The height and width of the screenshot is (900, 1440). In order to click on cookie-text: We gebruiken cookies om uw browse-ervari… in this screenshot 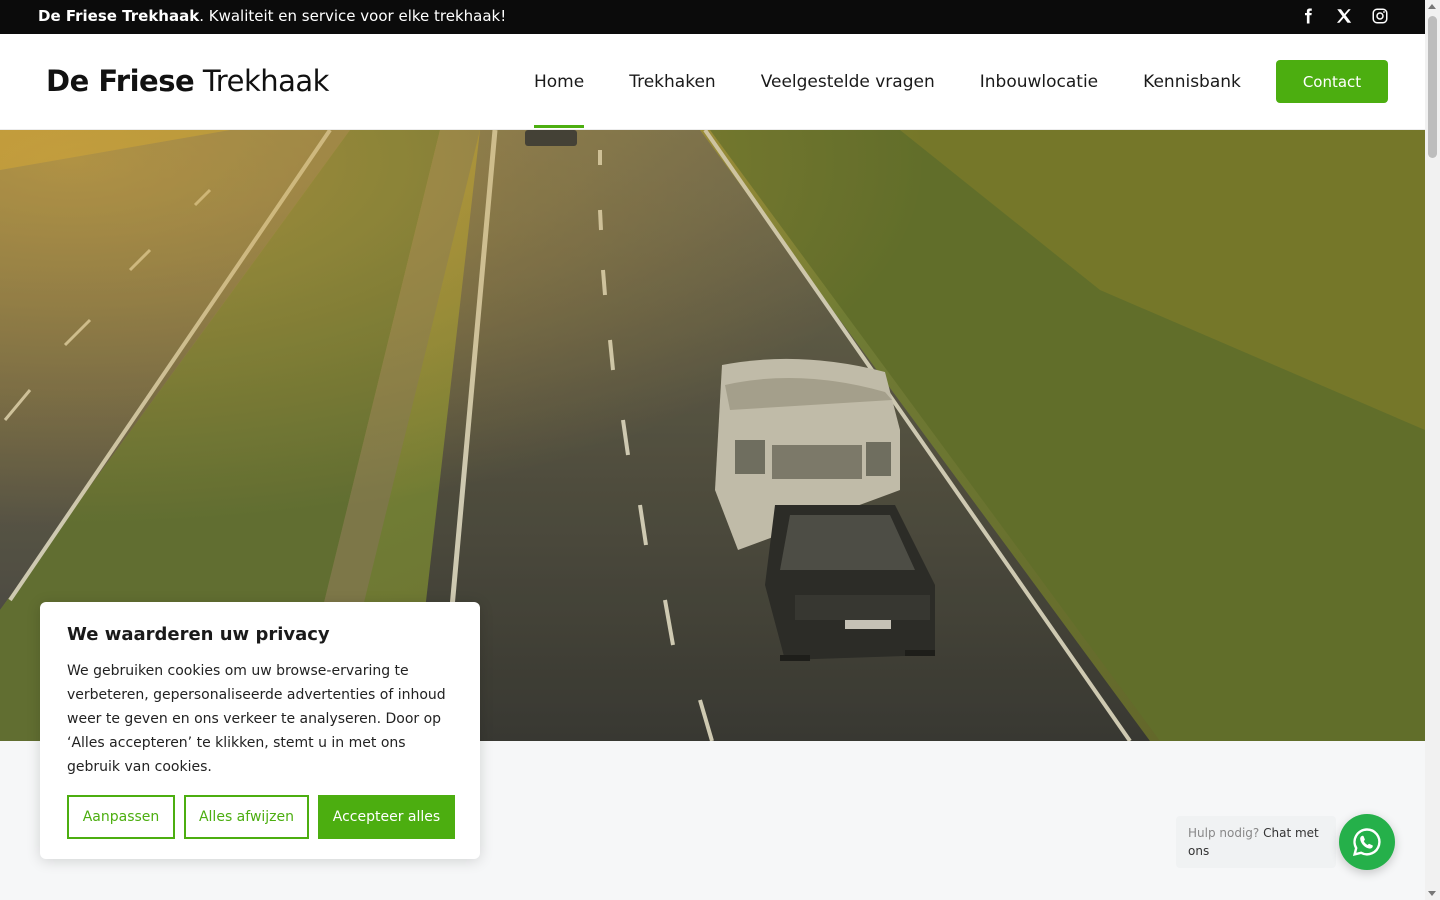, I will do `click(256, 719)`.